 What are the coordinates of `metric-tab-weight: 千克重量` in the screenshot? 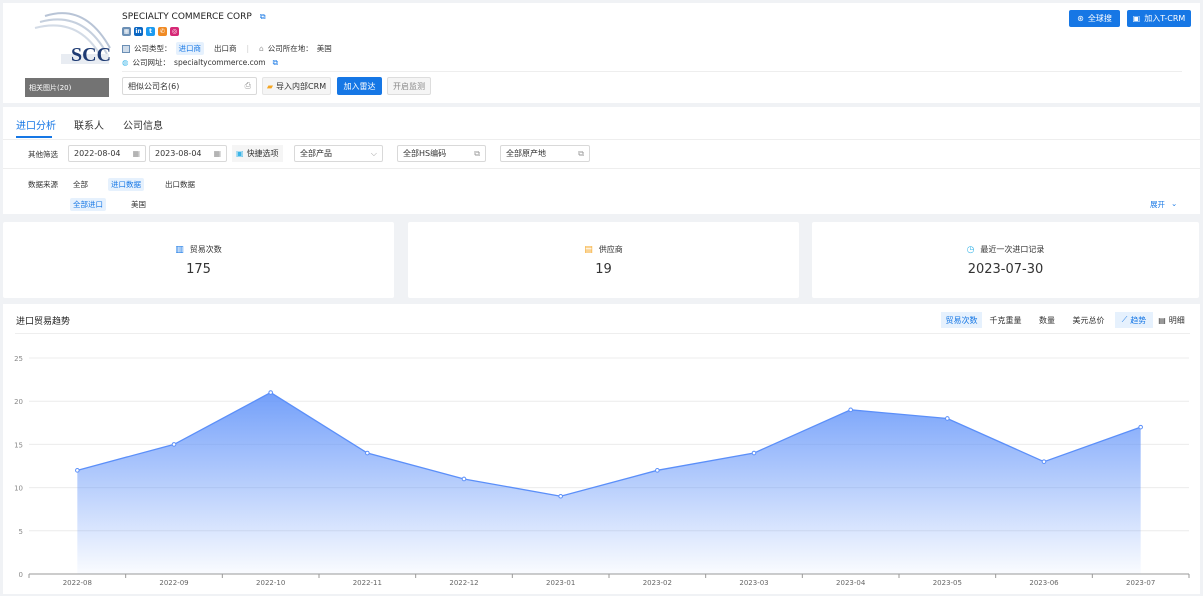 It's located at (1005, 320).